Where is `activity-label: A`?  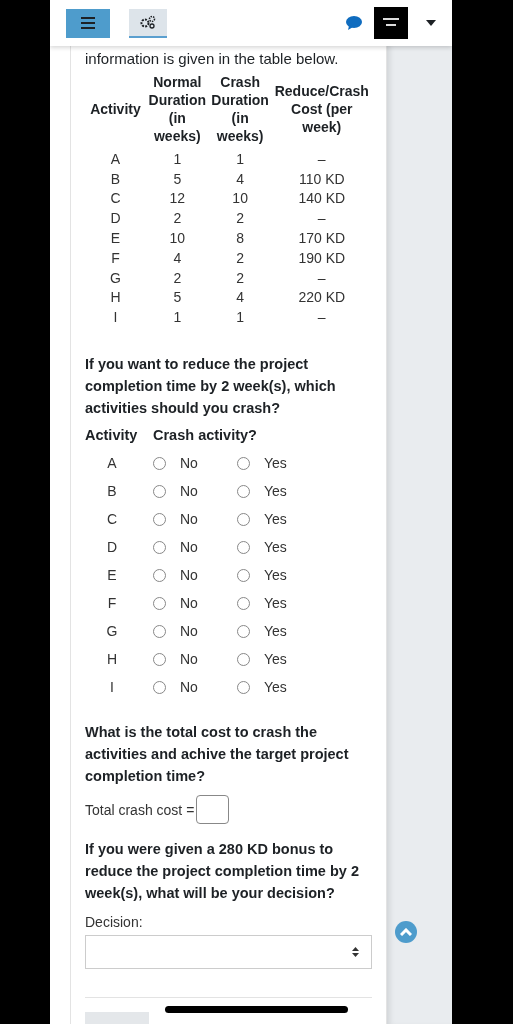
activity-label: A is located at coordinates (112, 463).